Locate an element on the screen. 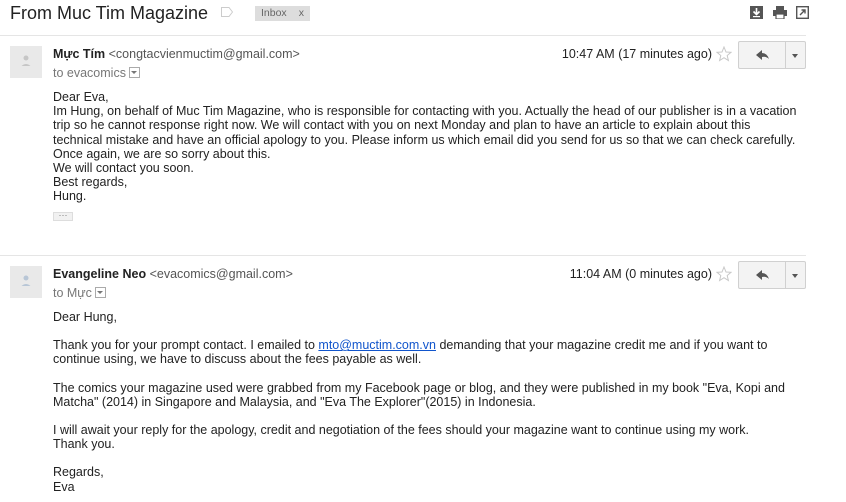 The height and width of the screenshot is (502, 846). message-time: 11:04 AM (0 minutes ago) is located at coordinates (640, 274).